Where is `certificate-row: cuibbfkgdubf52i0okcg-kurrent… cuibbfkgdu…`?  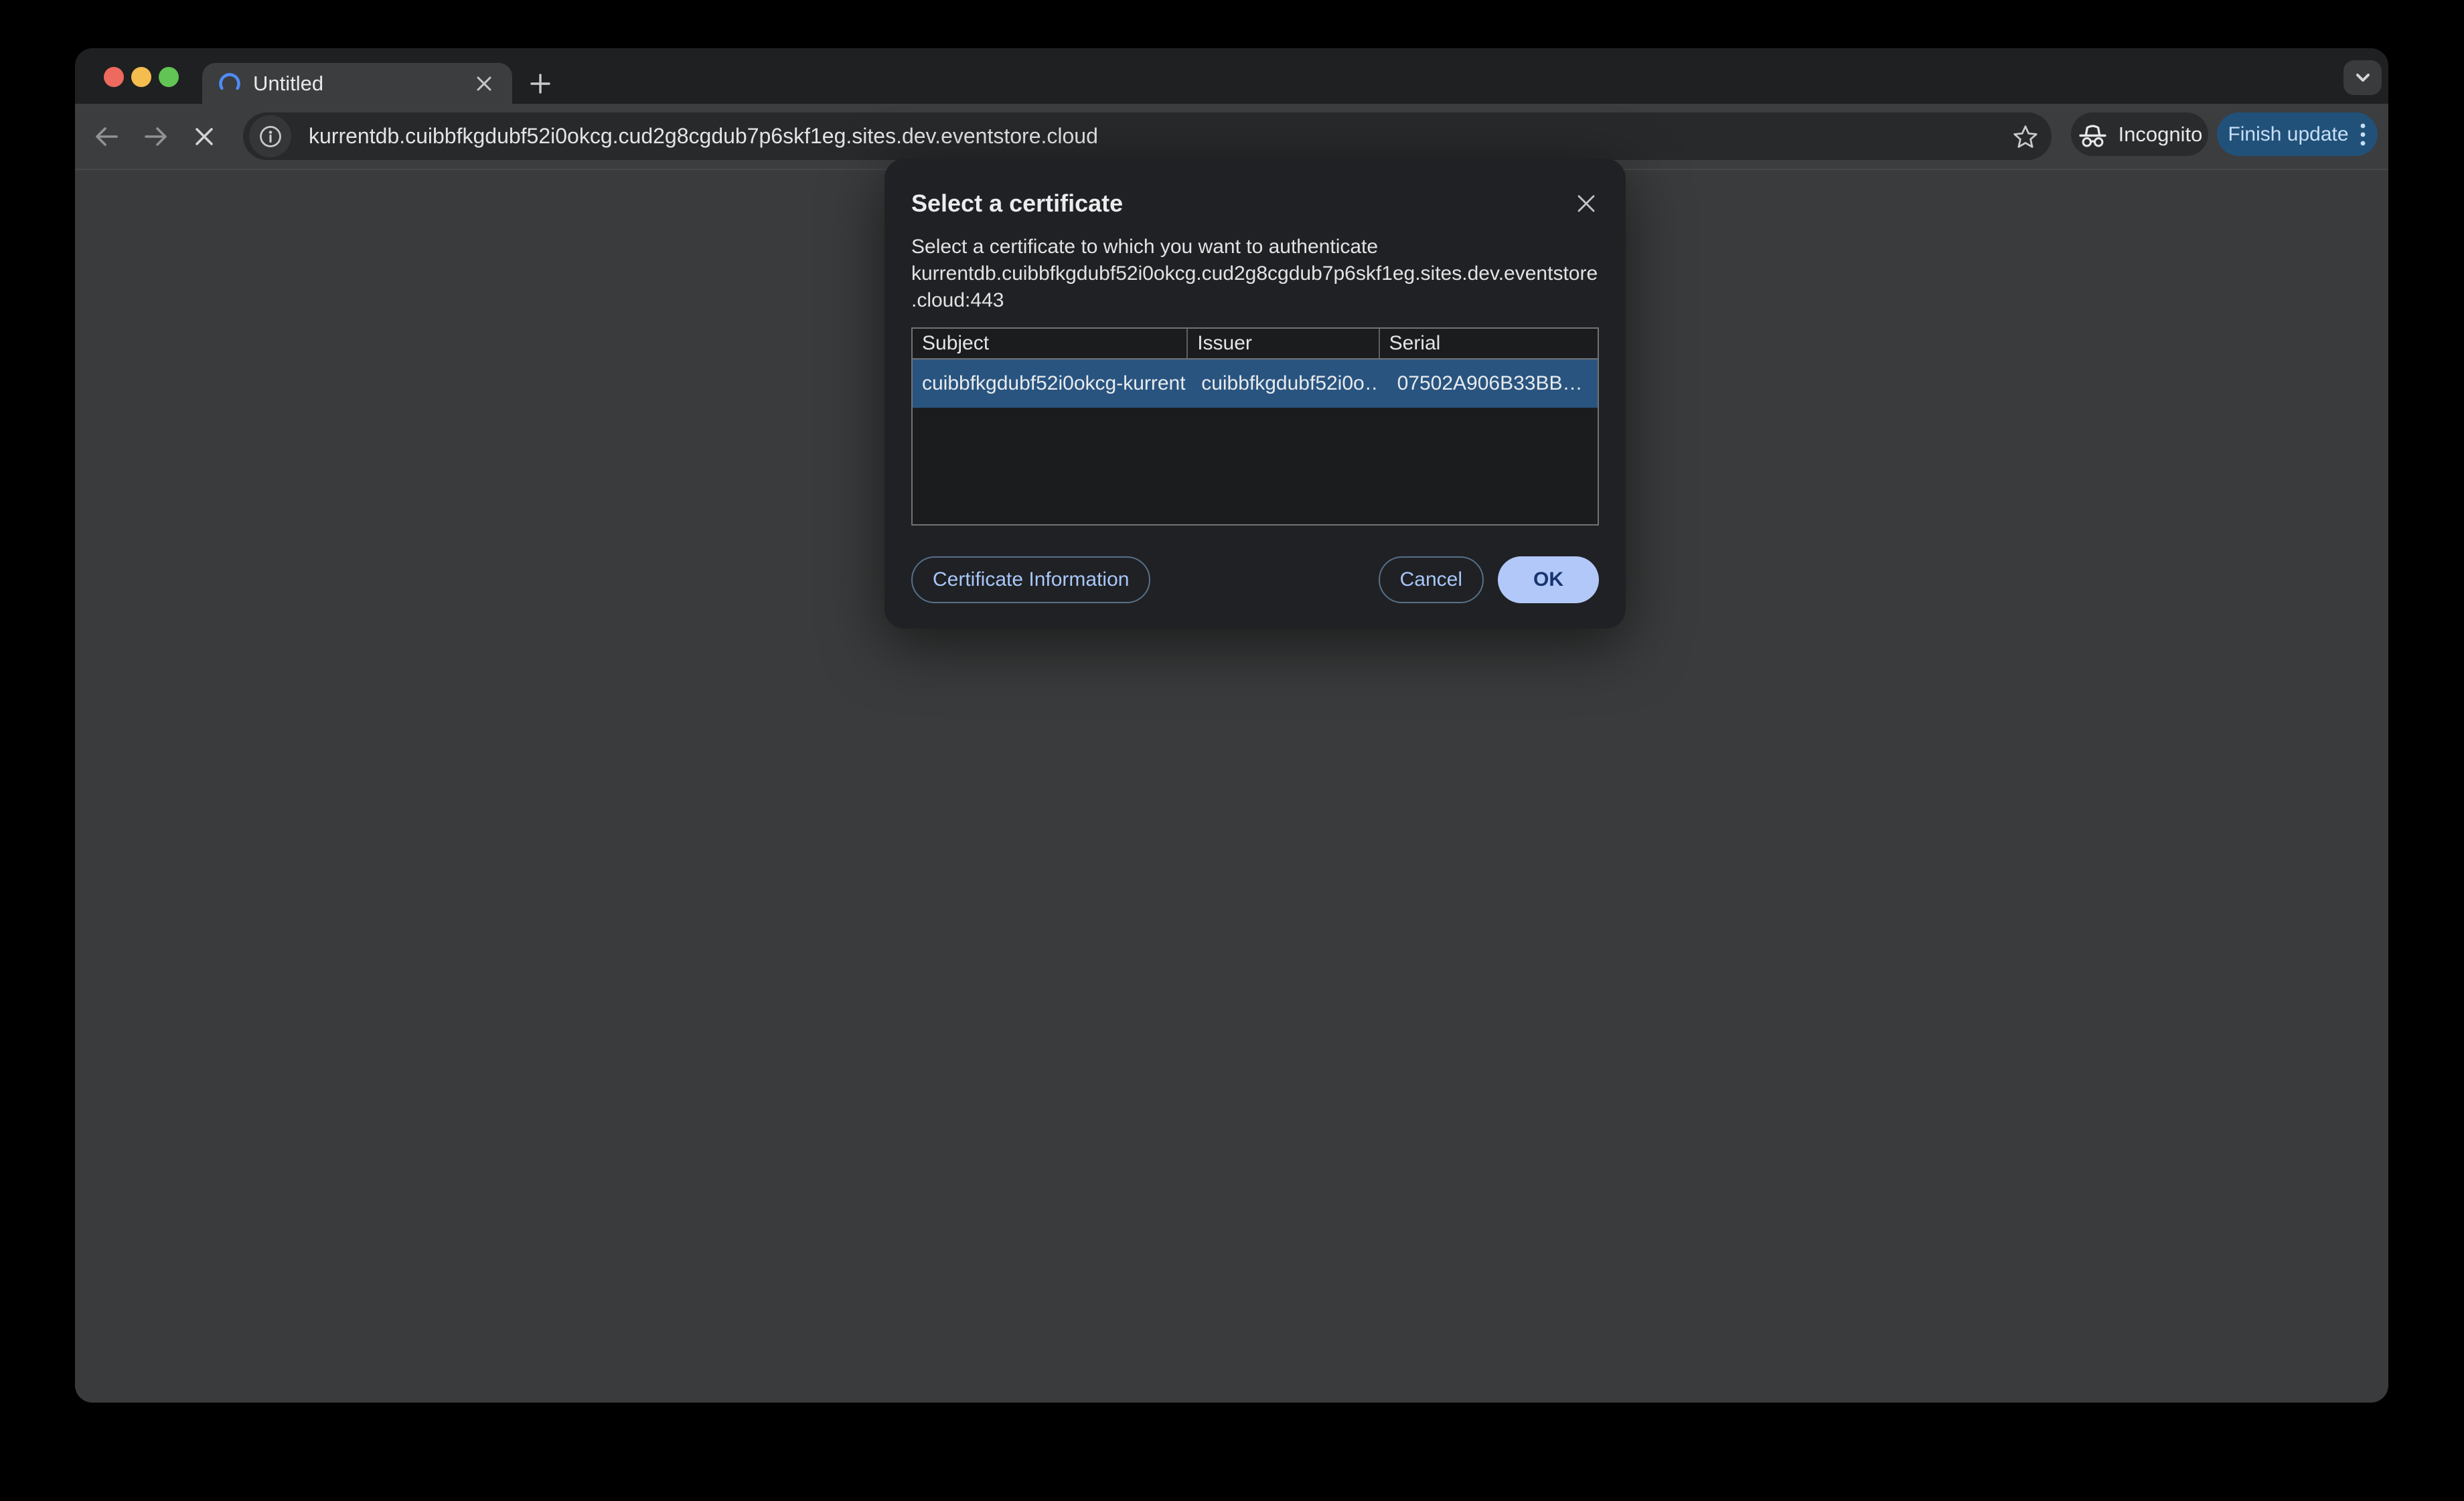
certificate-row: cuibbfkgdubf52i0okcg-kurrent… cuibbfkgdu… is located at coordinates (1255, 384).